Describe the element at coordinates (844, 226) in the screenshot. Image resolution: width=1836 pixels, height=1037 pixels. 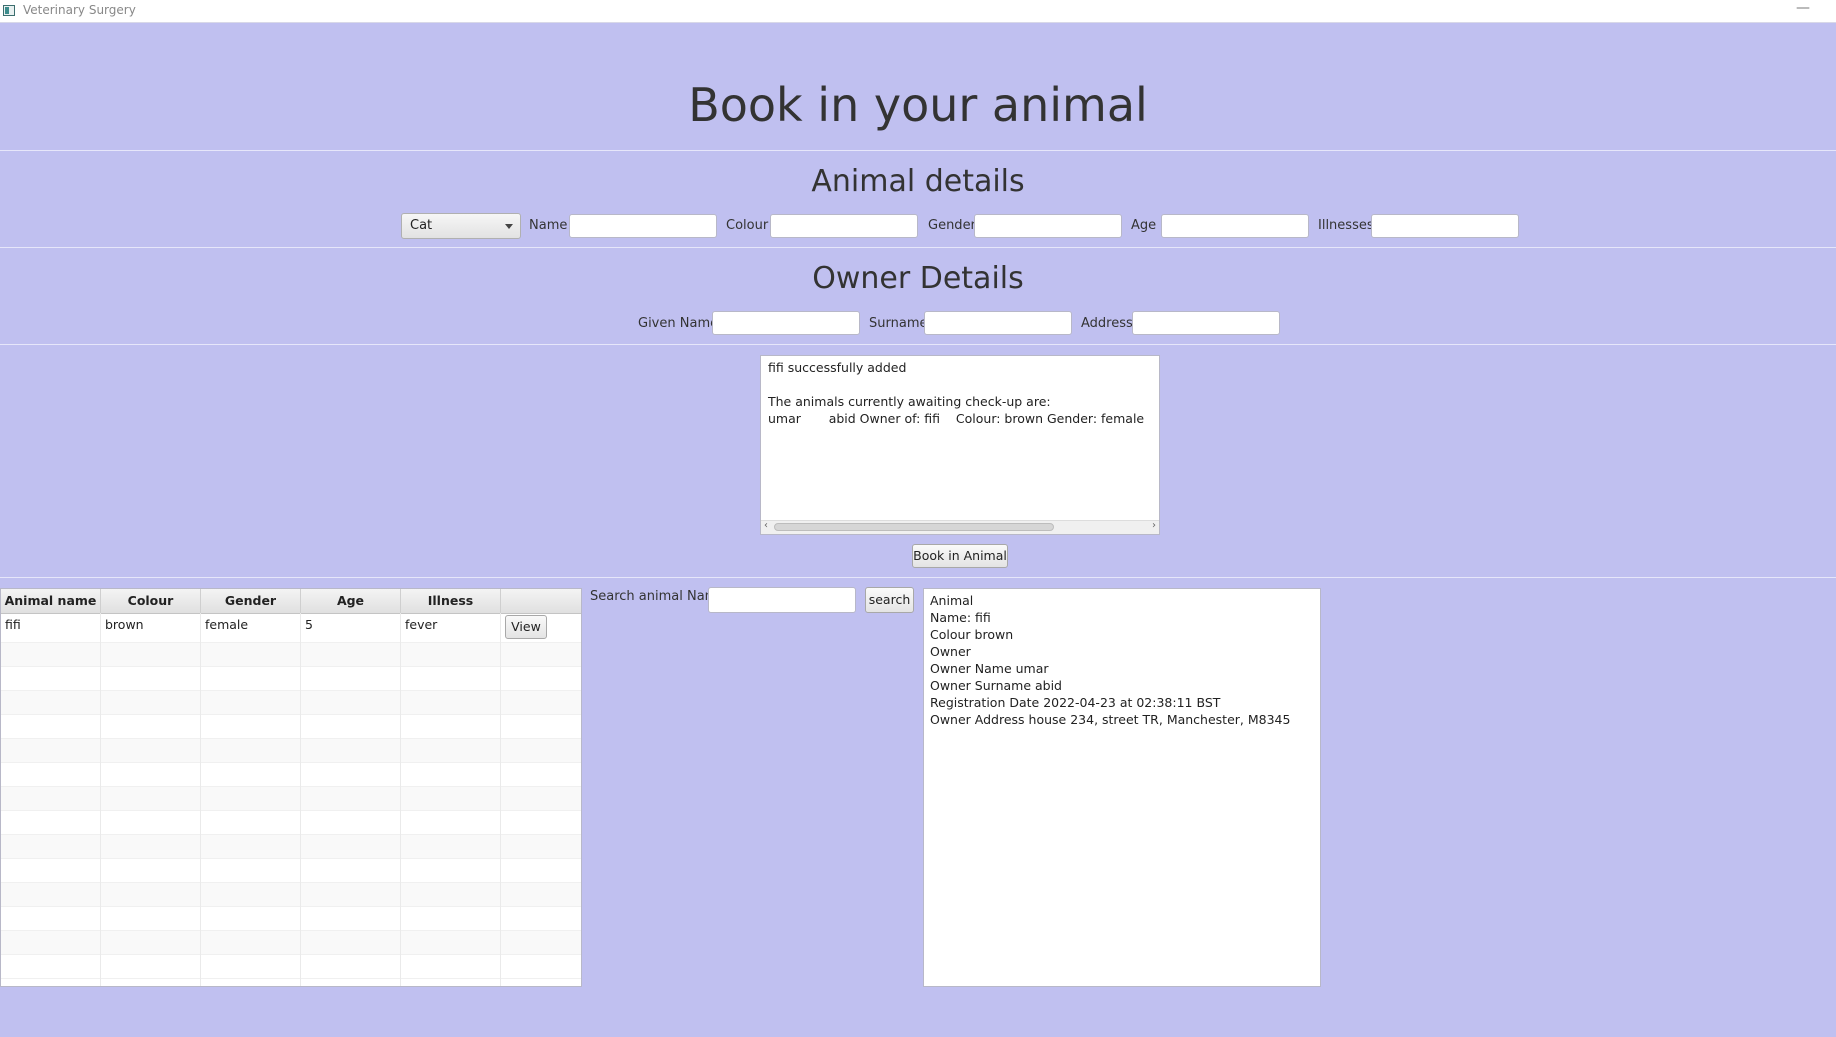
I see `colour-input` at that location.